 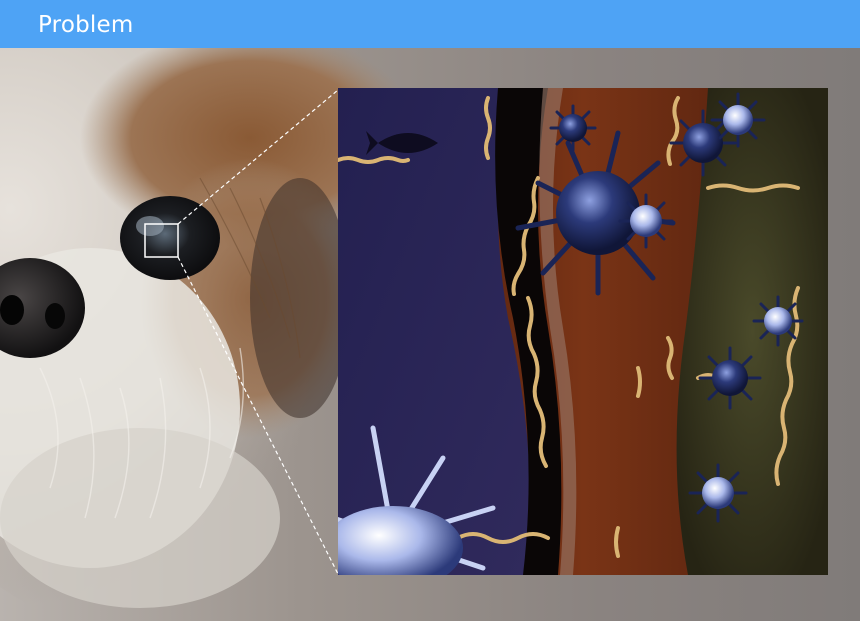 I want to click on header-title: Problem, so click(x=86, y=25).